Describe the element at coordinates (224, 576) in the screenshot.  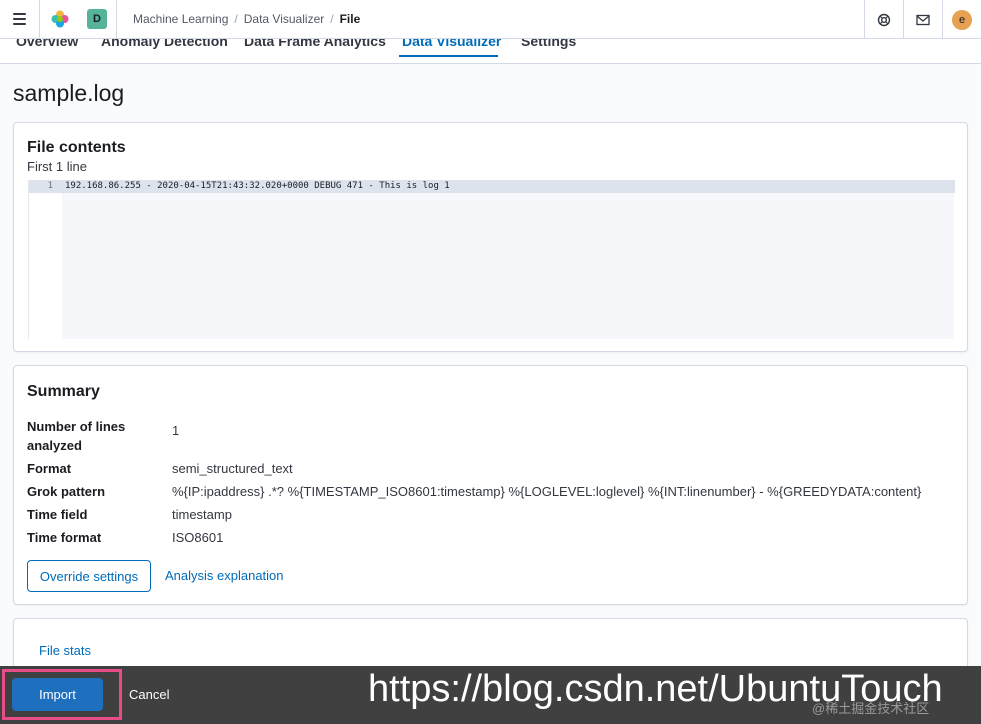
I see `analysis-explanation-button: Analysis explanation` at that location.